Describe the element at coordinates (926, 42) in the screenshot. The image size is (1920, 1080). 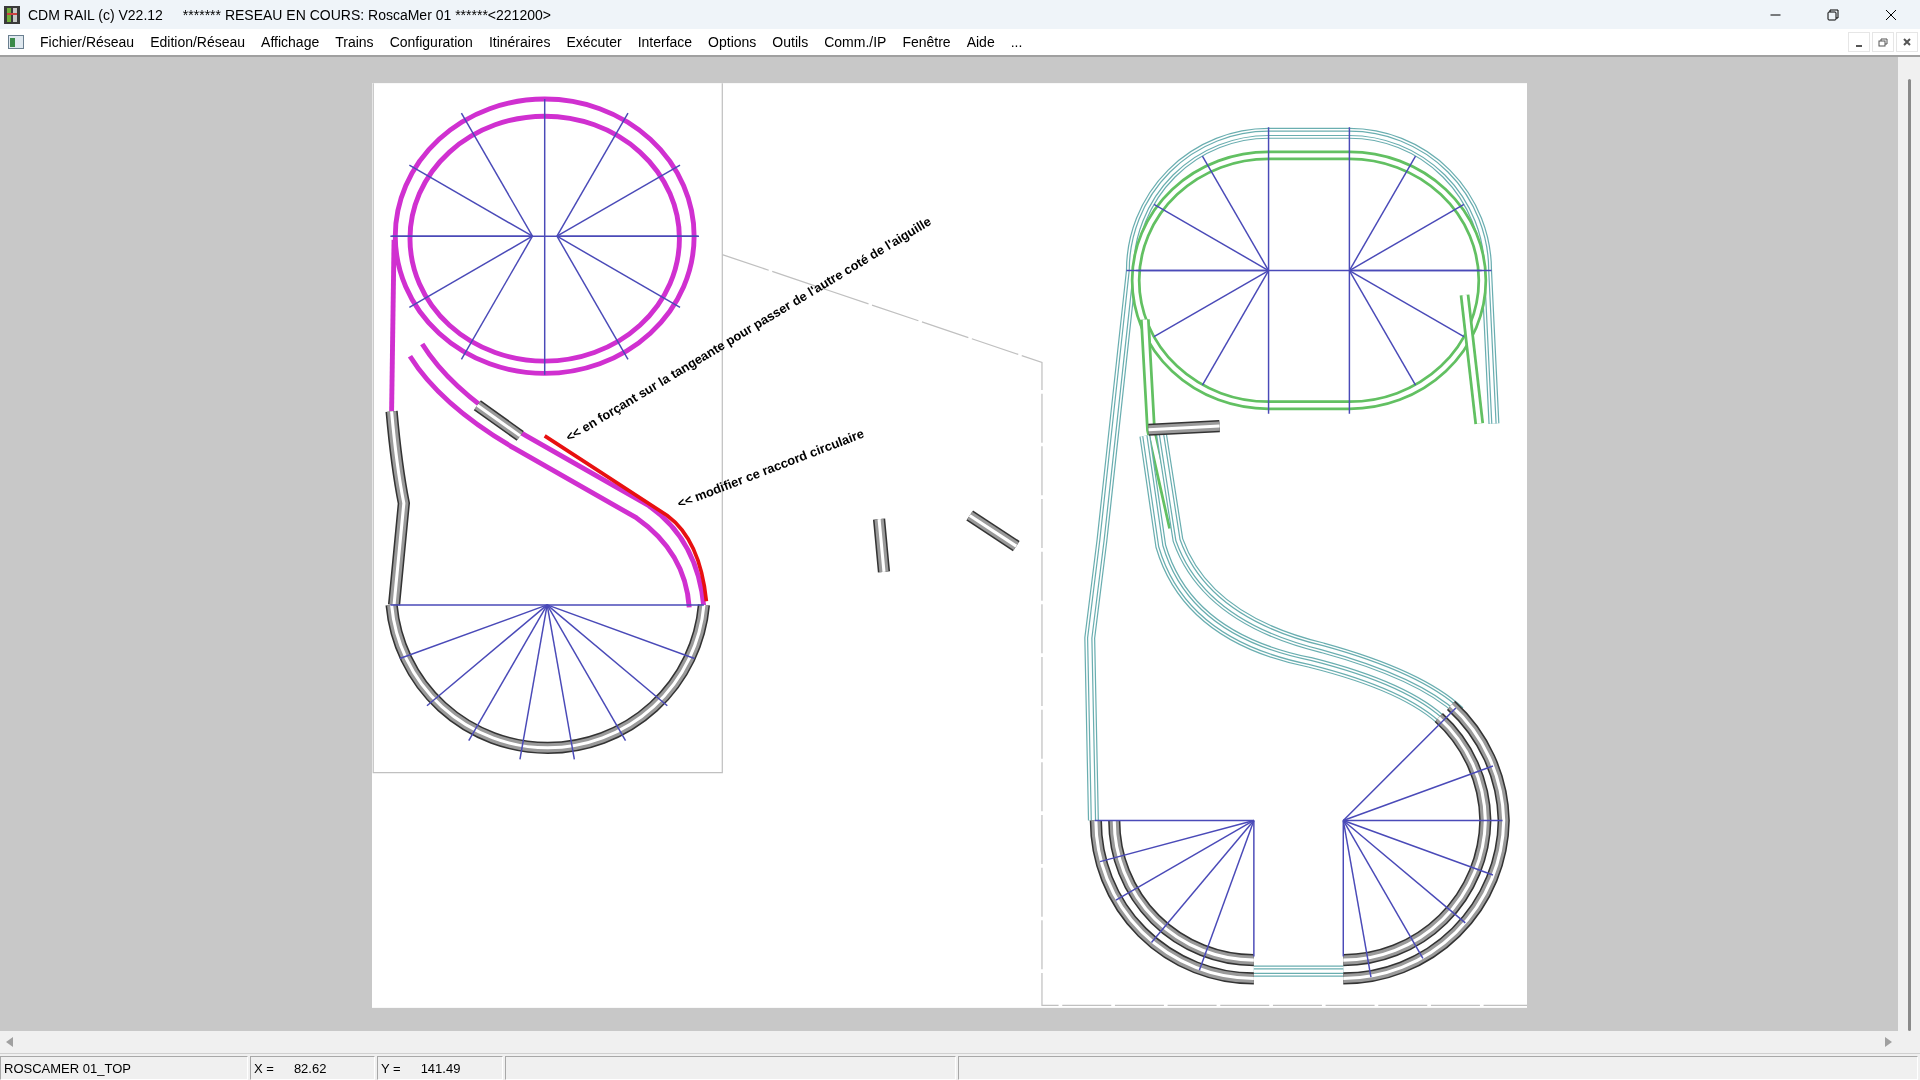
I see `menu-item: Fenêtre` at that location.